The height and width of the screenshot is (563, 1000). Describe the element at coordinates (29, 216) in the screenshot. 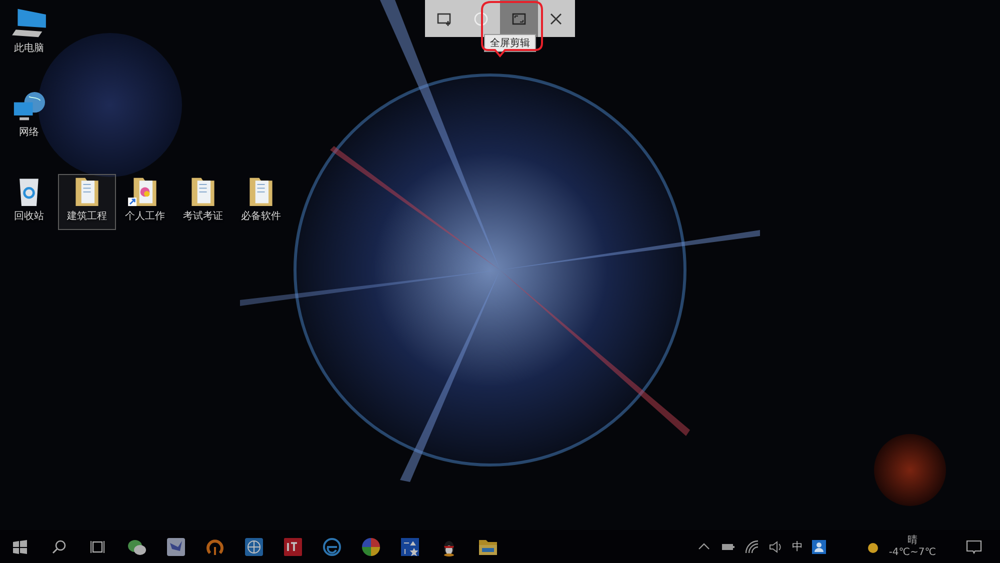

I see `icon-label: 回收站` at that location.